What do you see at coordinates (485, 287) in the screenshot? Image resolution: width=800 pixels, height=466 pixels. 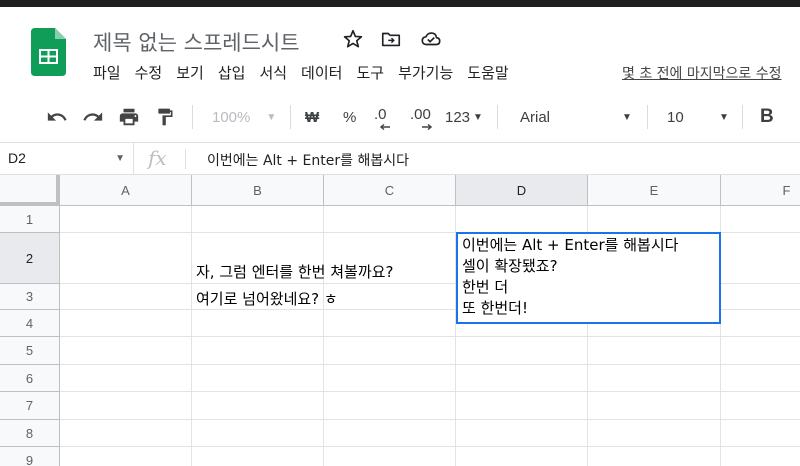 I see `cell-line: 한번 더` at bounding box center [485, 287].